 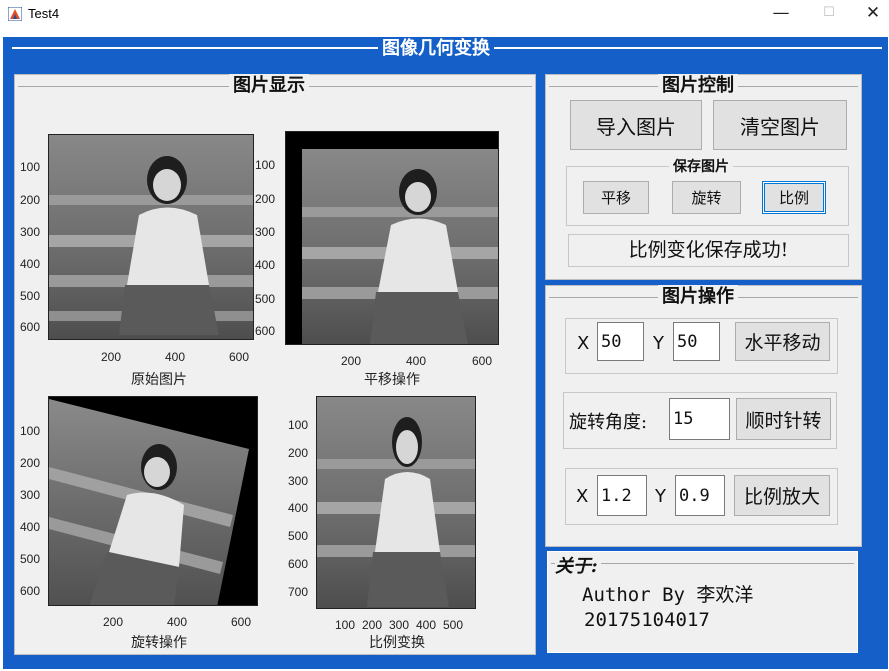 I want to click on minimize-button: —, so click(x=781, y=14).